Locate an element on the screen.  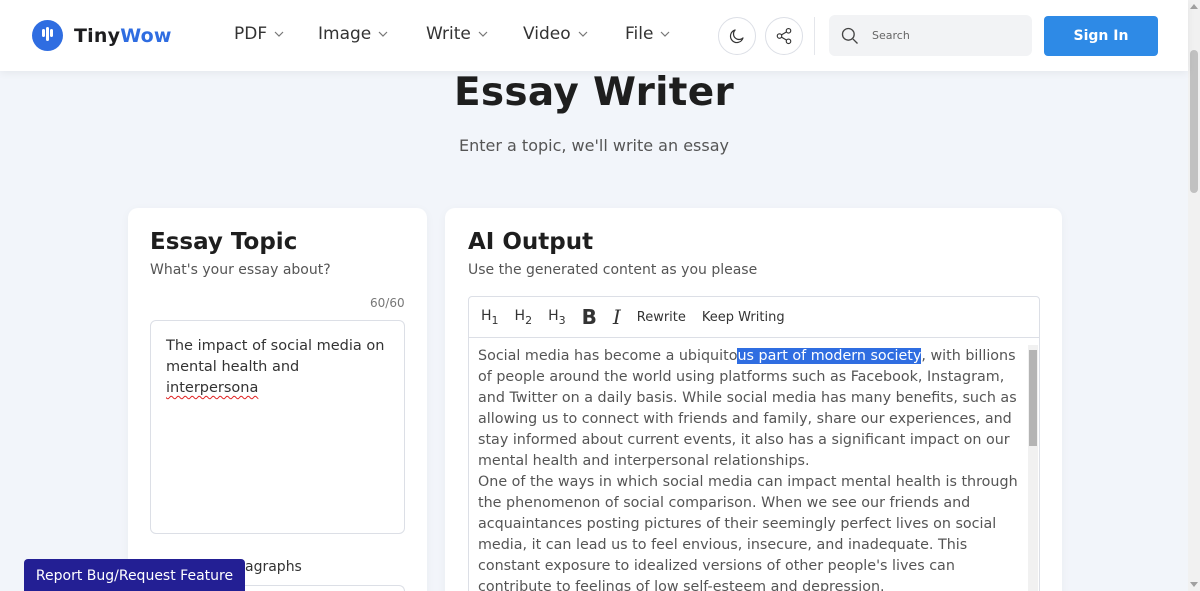
nav-item-write: Write is located at coordinates (457, 34).